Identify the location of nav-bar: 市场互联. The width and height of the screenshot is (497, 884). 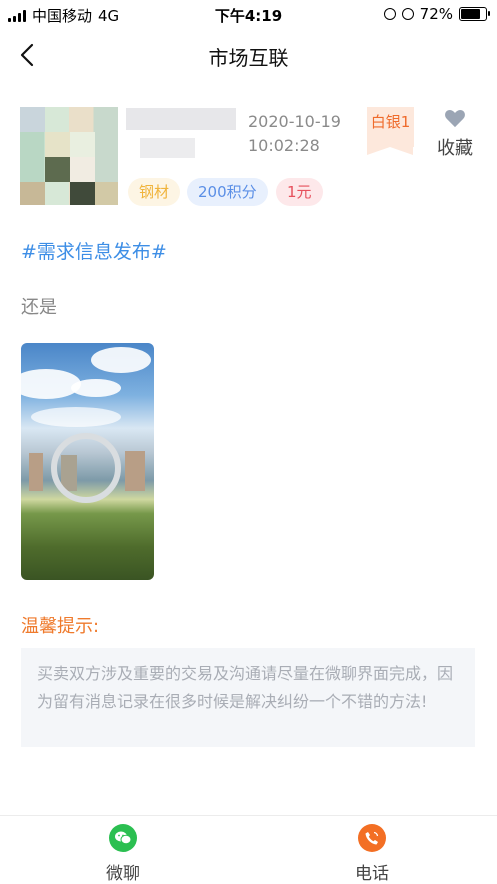
(248, 56).